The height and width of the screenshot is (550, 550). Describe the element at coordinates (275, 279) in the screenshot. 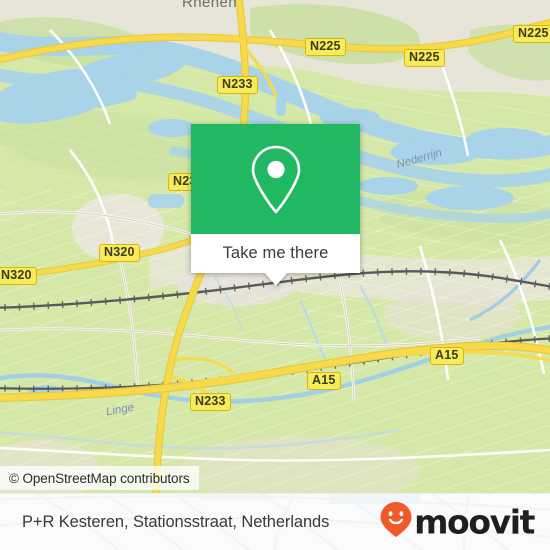

I see `popup-pointer` at that location.